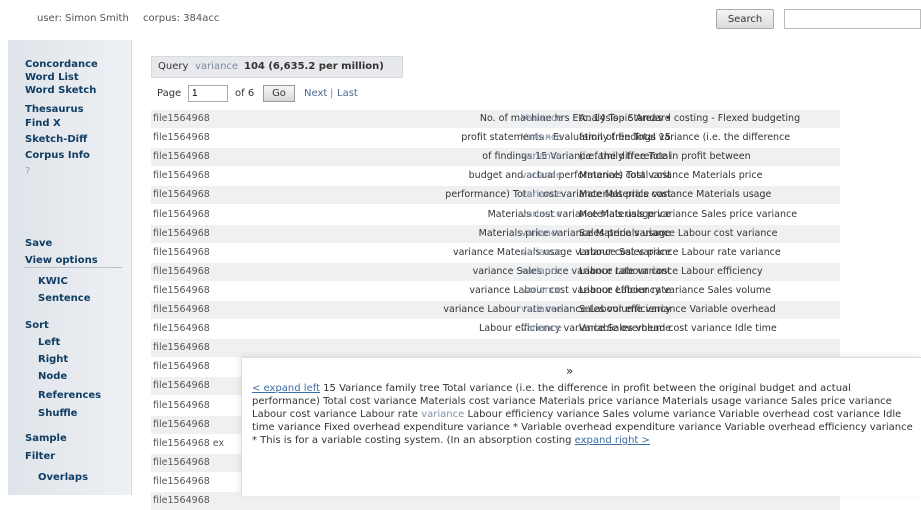  I want to click on go-button: Go, so click(279, 93).